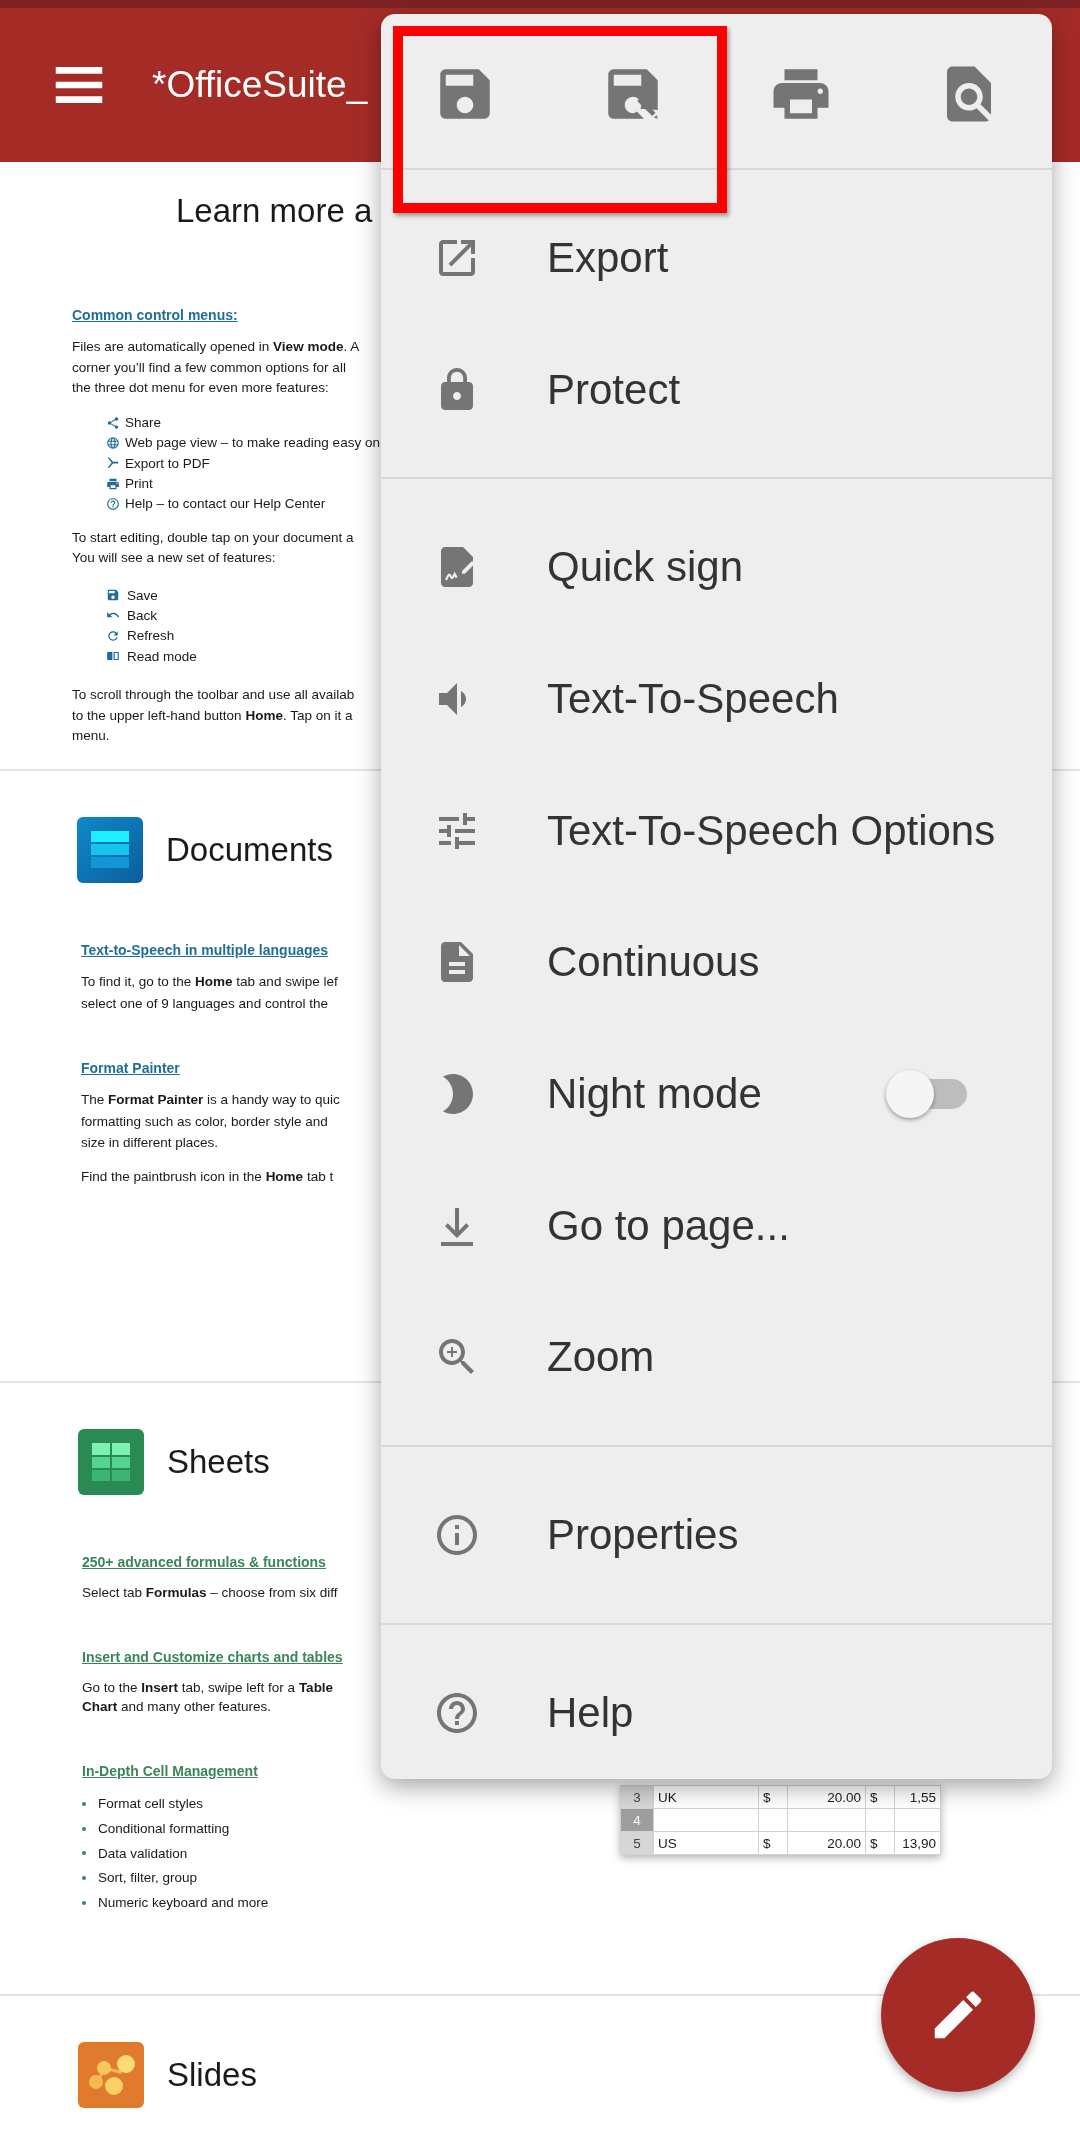  What do you see at coordinates (113, 656) in the screenshot?
I see `book-icon` at bounding box center [113, 656].